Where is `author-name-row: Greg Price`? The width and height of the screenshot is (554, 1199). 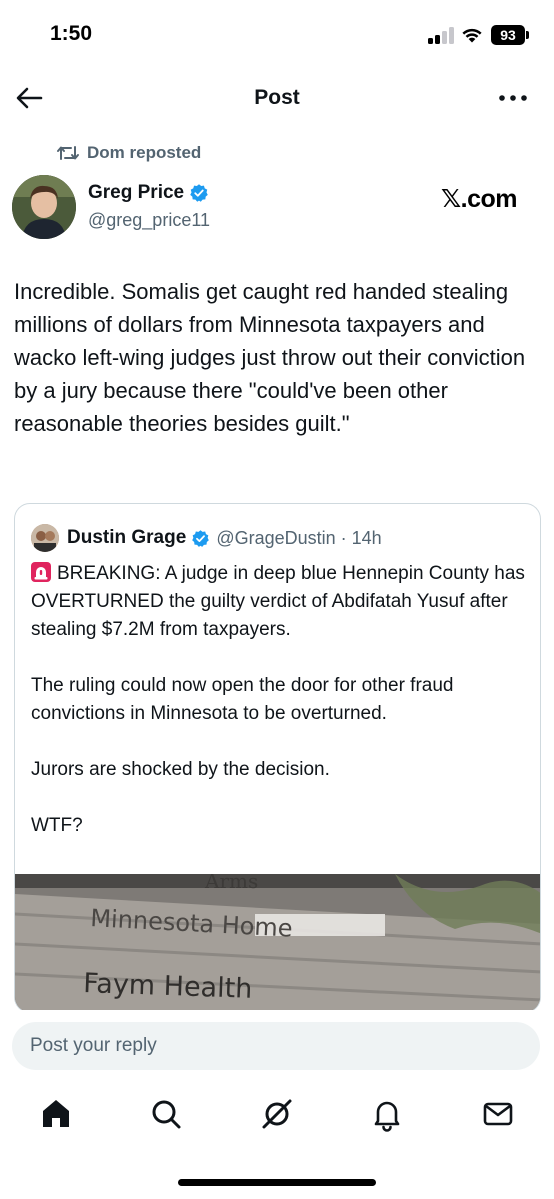
author-name-row: Greg Price is located at coordinates (148, 193).